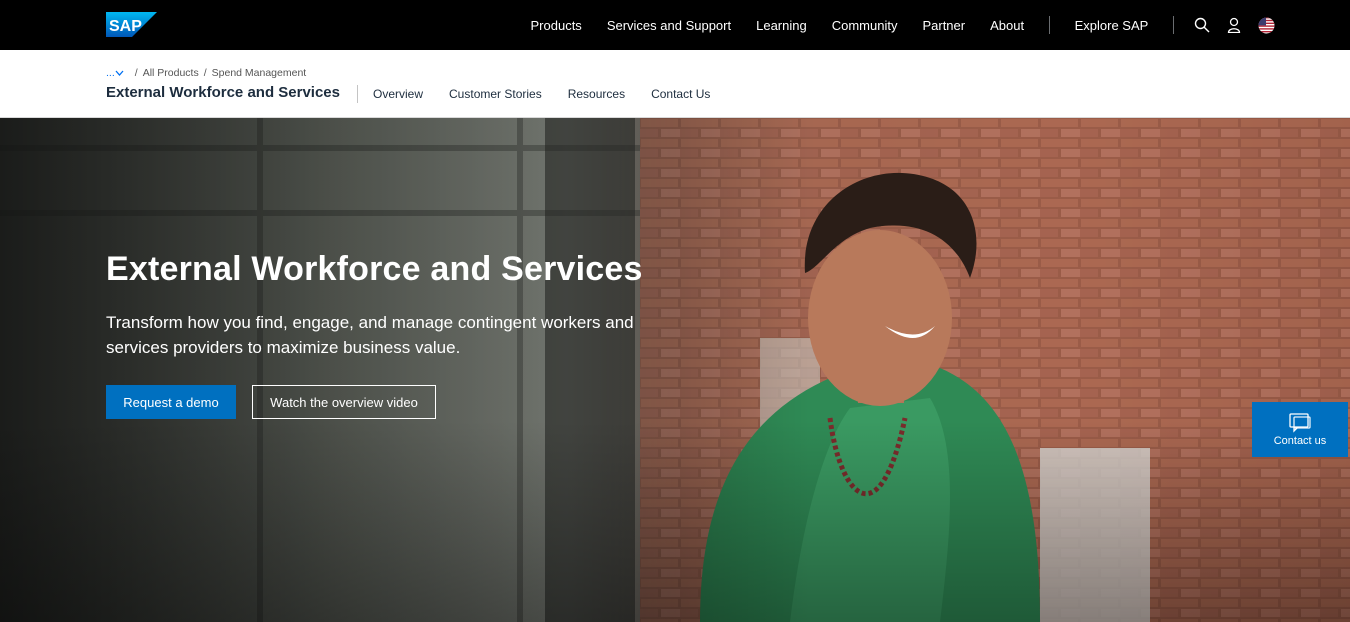 The image size is (1350, 622). I want to click on us-flag-icon, so click(1266, 25).